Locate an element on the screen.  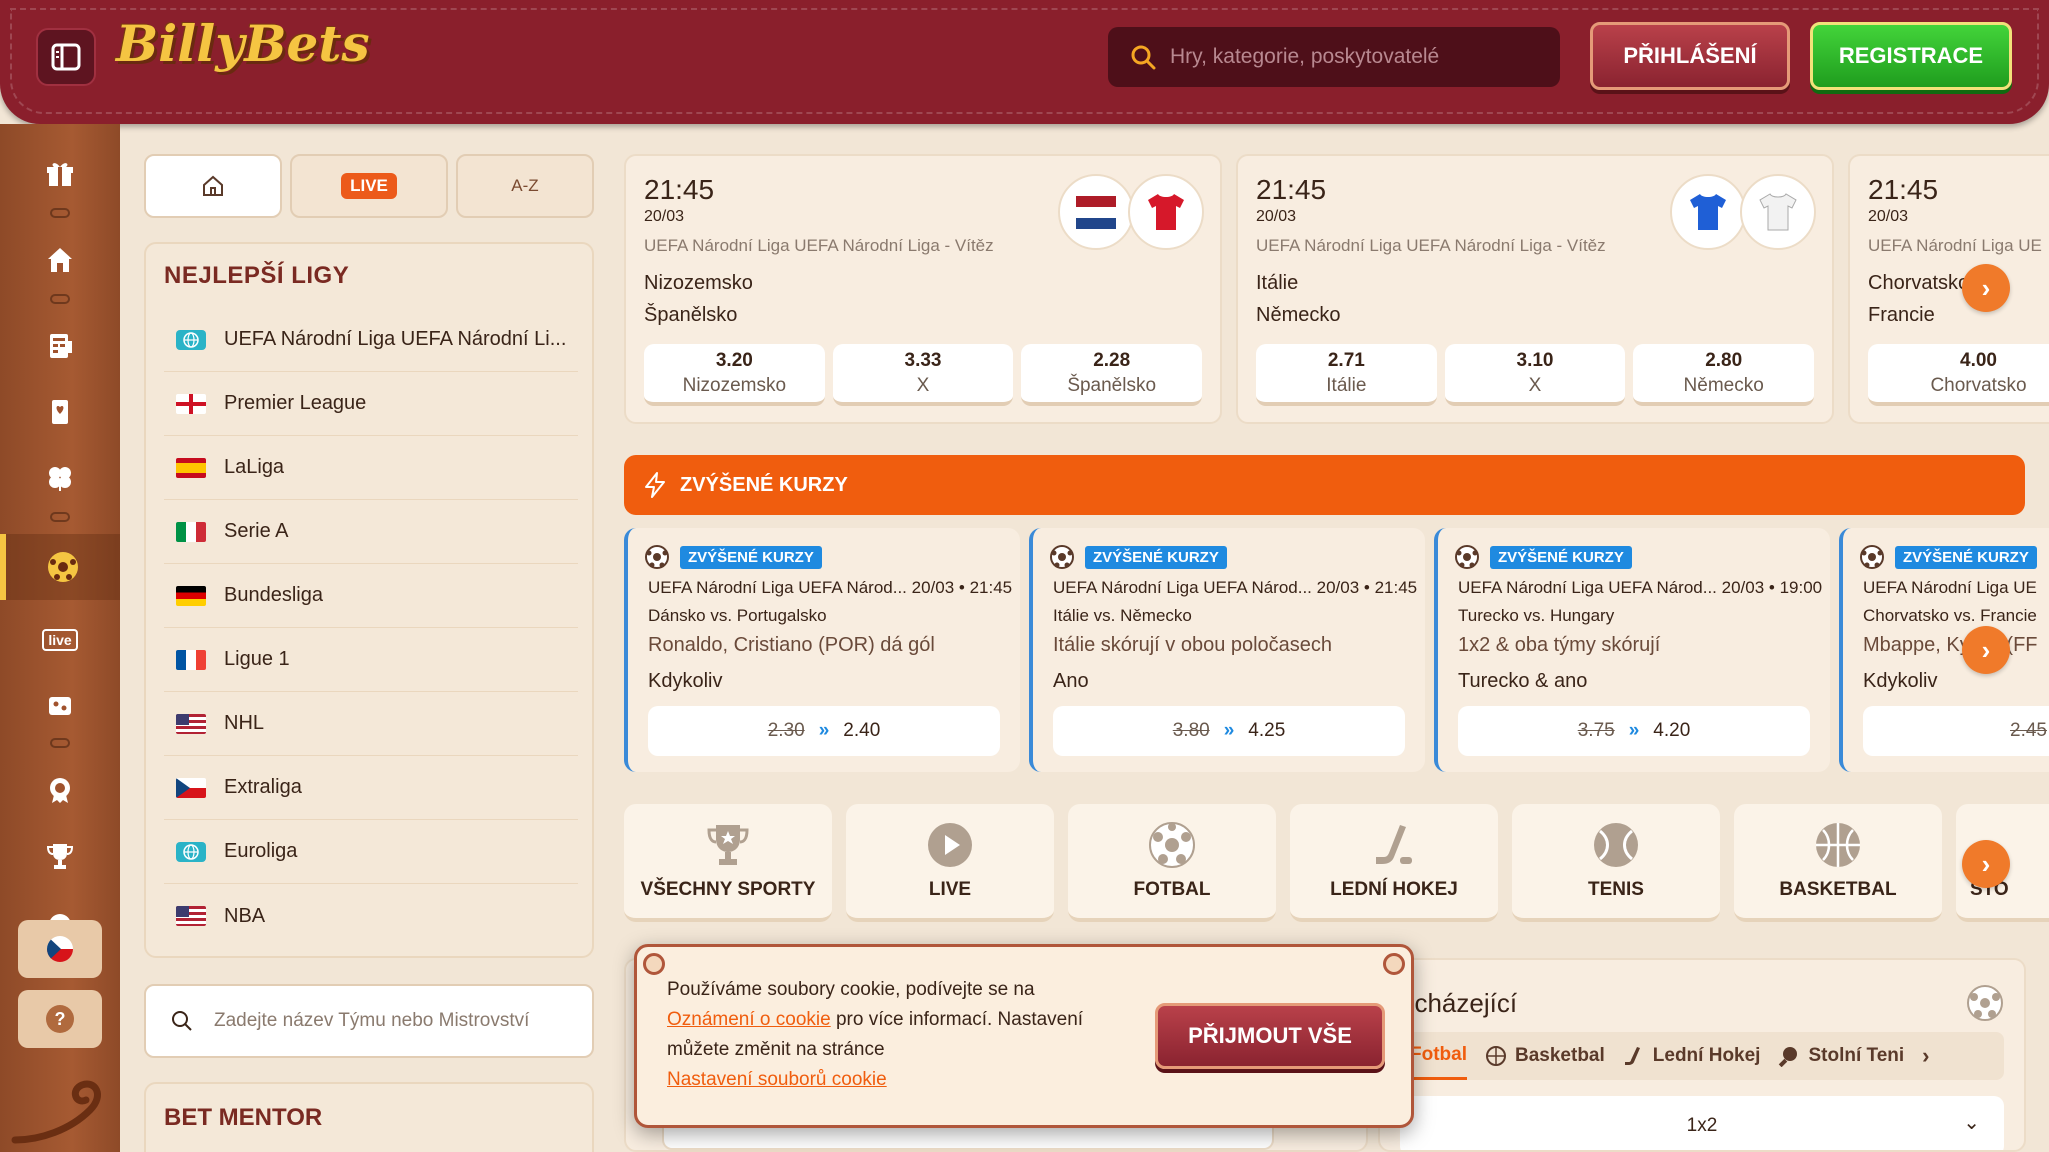
live-badge: LIVE is located at coordinates (369, 186).